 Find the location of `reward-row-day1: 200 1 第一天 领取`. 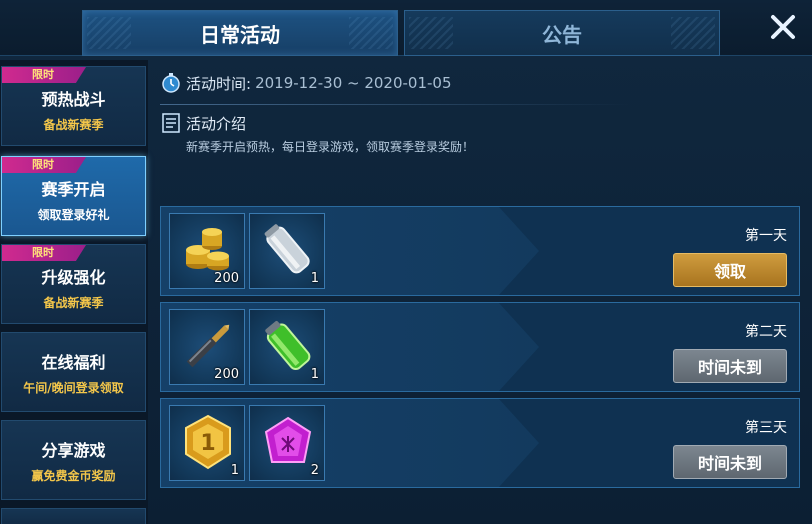

reward-row-day1: 200 1 第一天 领取 is located at coordinates (480, 251).